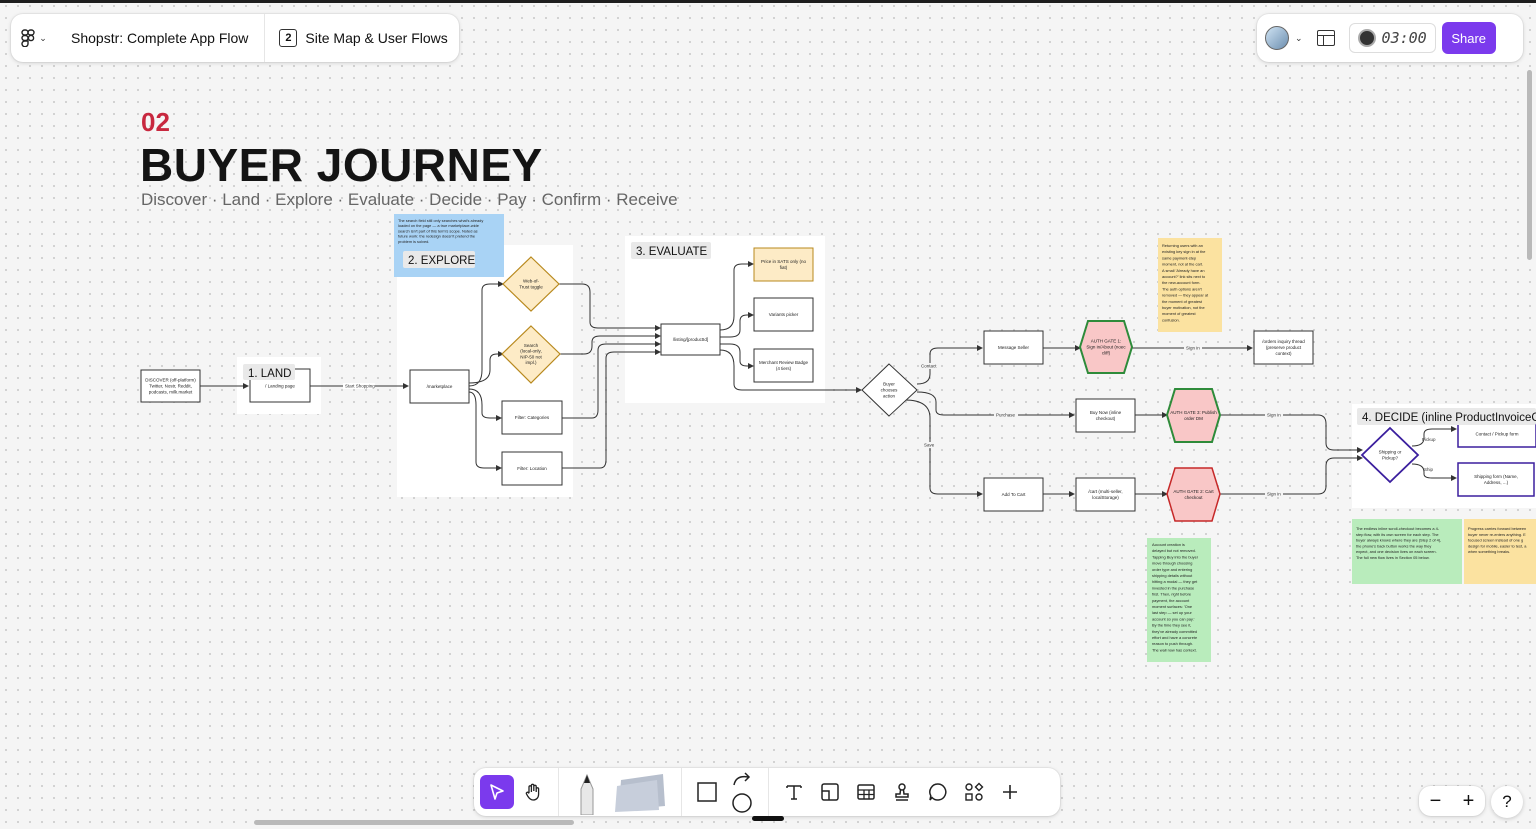 The image size is (1536, 829). What do you see at coordinates (1173, 618) in the screenshot?
I see `label-line: account so you can pay.'` at bounding box center [1173, 618].